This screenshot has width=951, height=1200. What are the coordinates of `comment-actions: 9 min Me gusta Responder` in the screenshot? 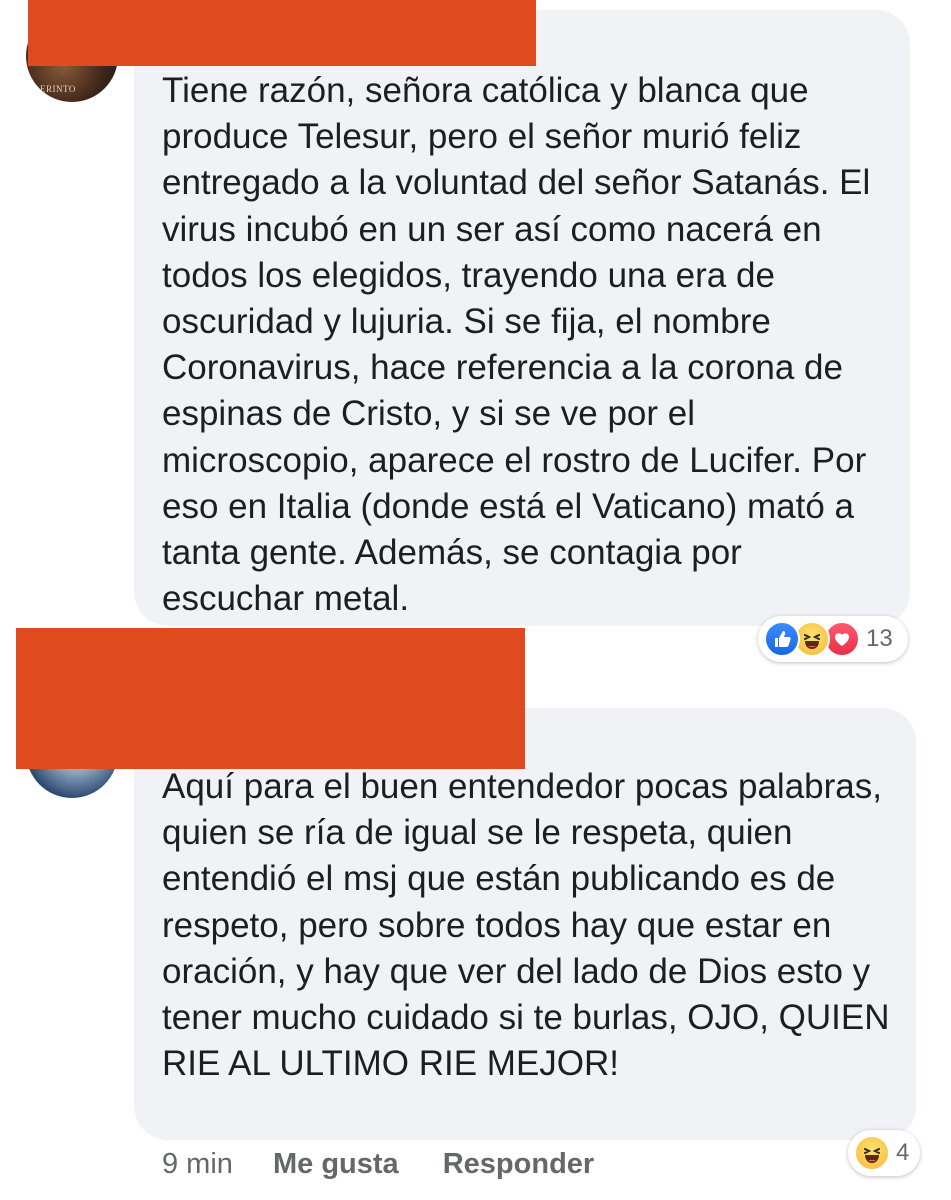 It's located at (396, 1164).